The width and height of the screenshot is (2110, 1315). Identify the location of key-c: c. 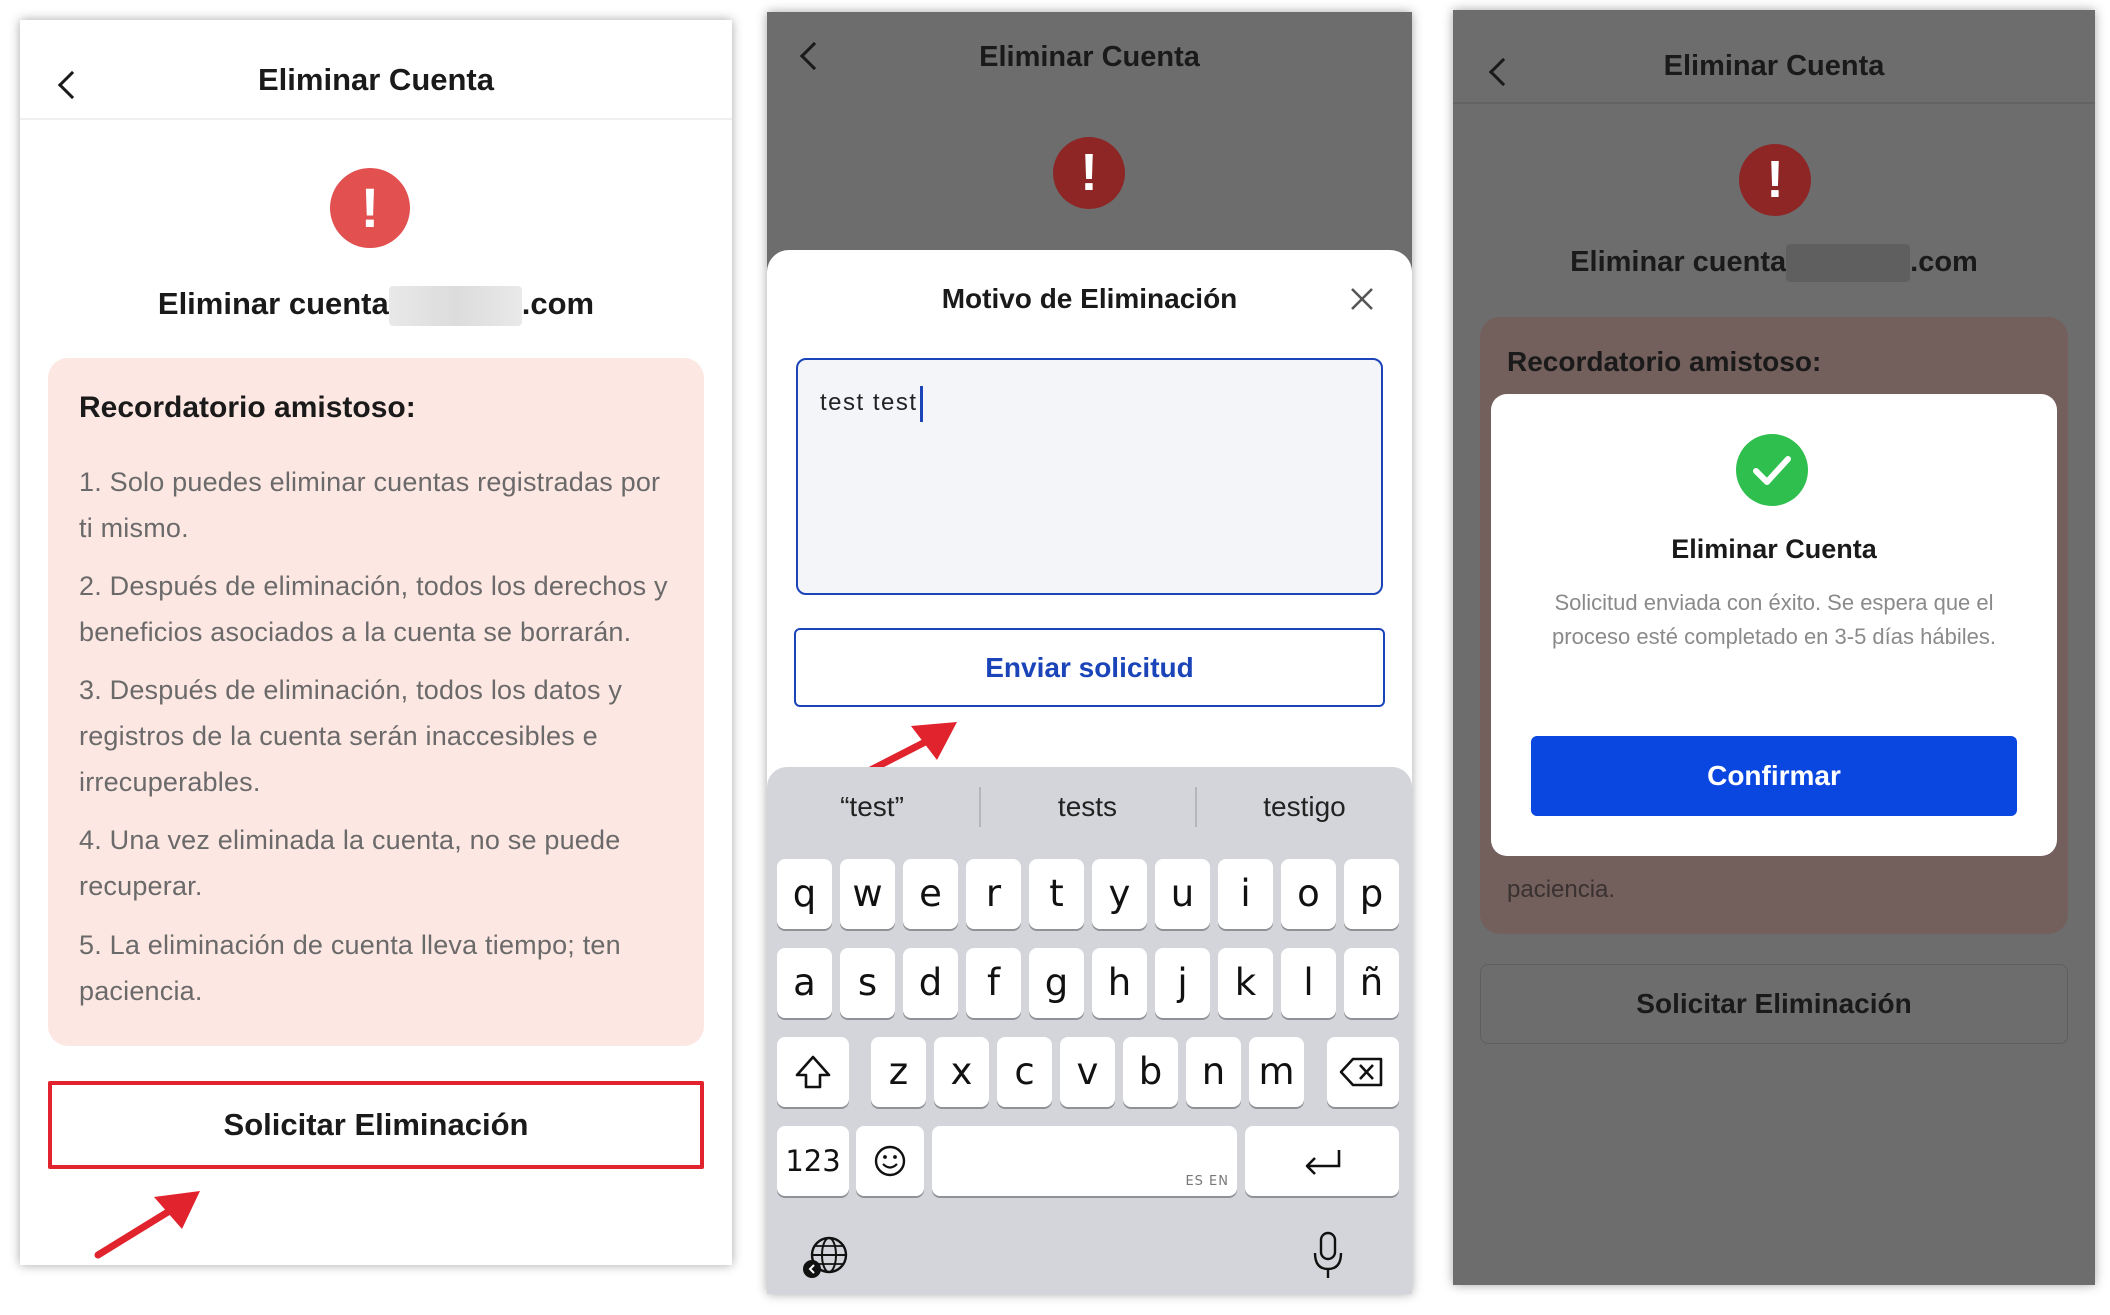
(1024, 1072).